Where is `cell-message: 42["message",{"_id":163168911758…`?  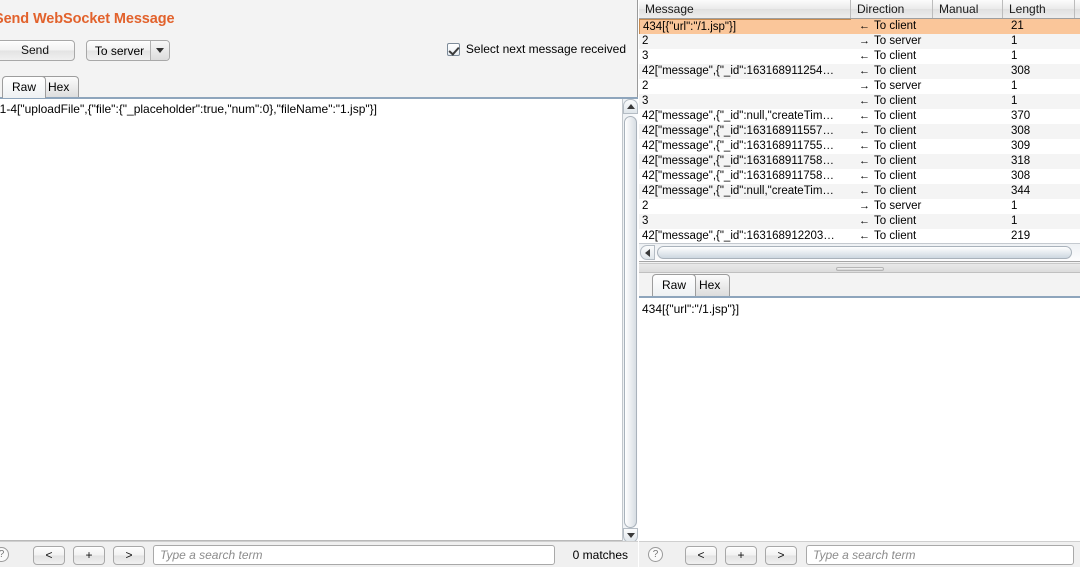 cell-message: 42["message",{"_id":163168911758… is located at coordinates (738, 176).